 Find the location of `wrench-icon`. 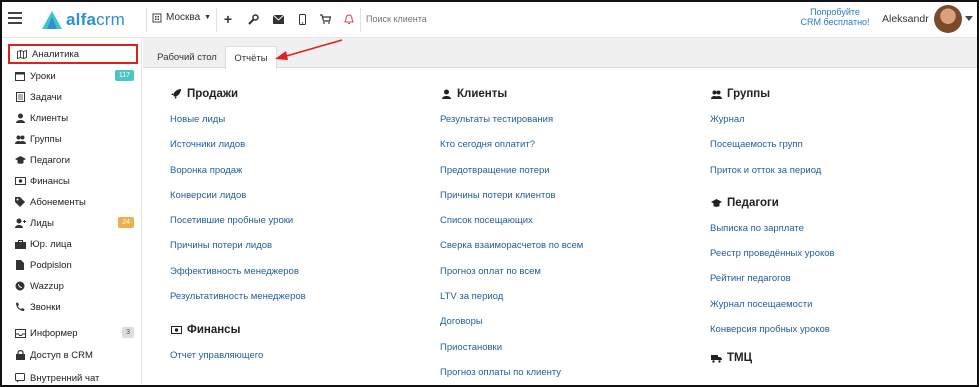

wrench-icon is located at coordinates (253, 19).